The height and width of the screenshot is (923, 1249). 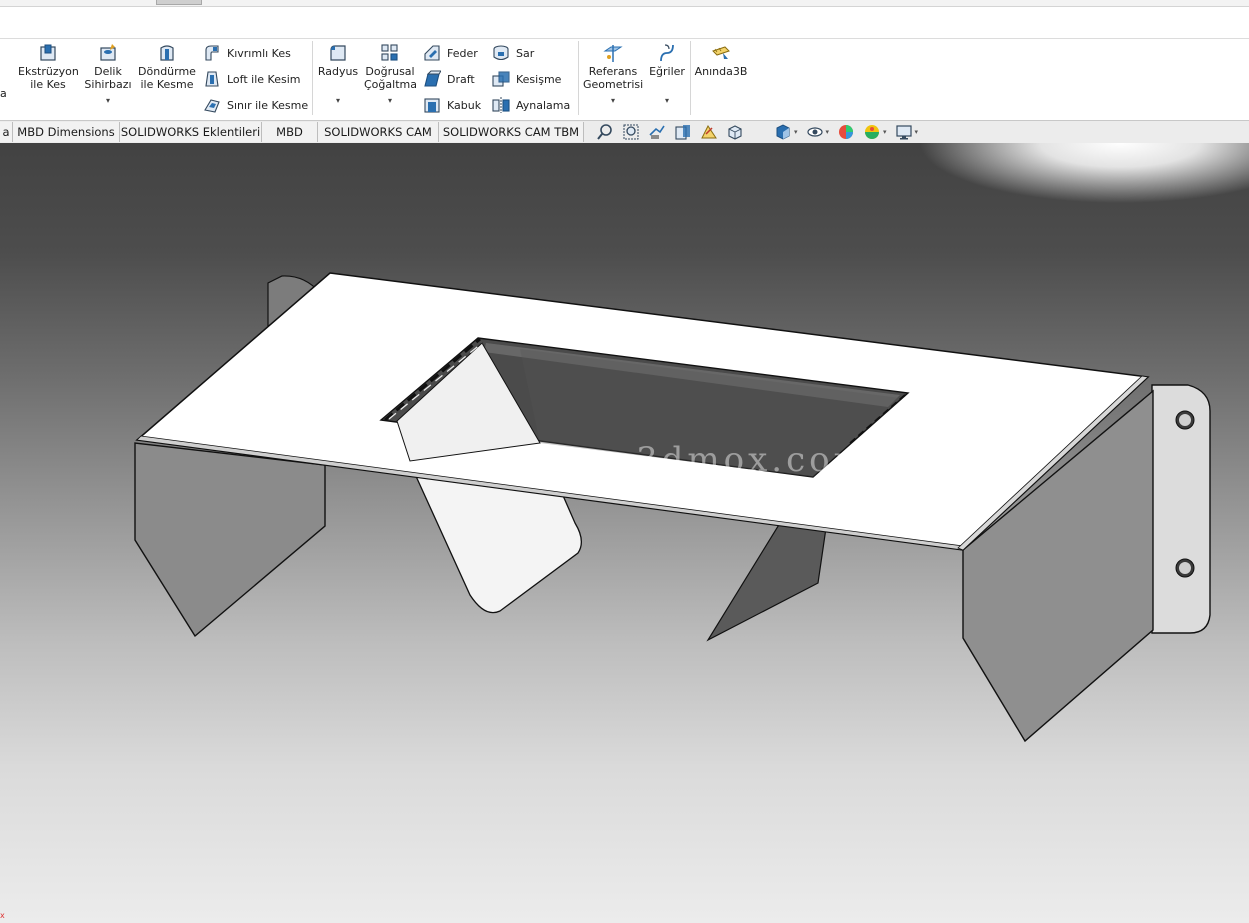 What do you see at coordinates (846, 132) in the screenshot?
I see `edit-appearance-icon` at bounding box center [846, 132].